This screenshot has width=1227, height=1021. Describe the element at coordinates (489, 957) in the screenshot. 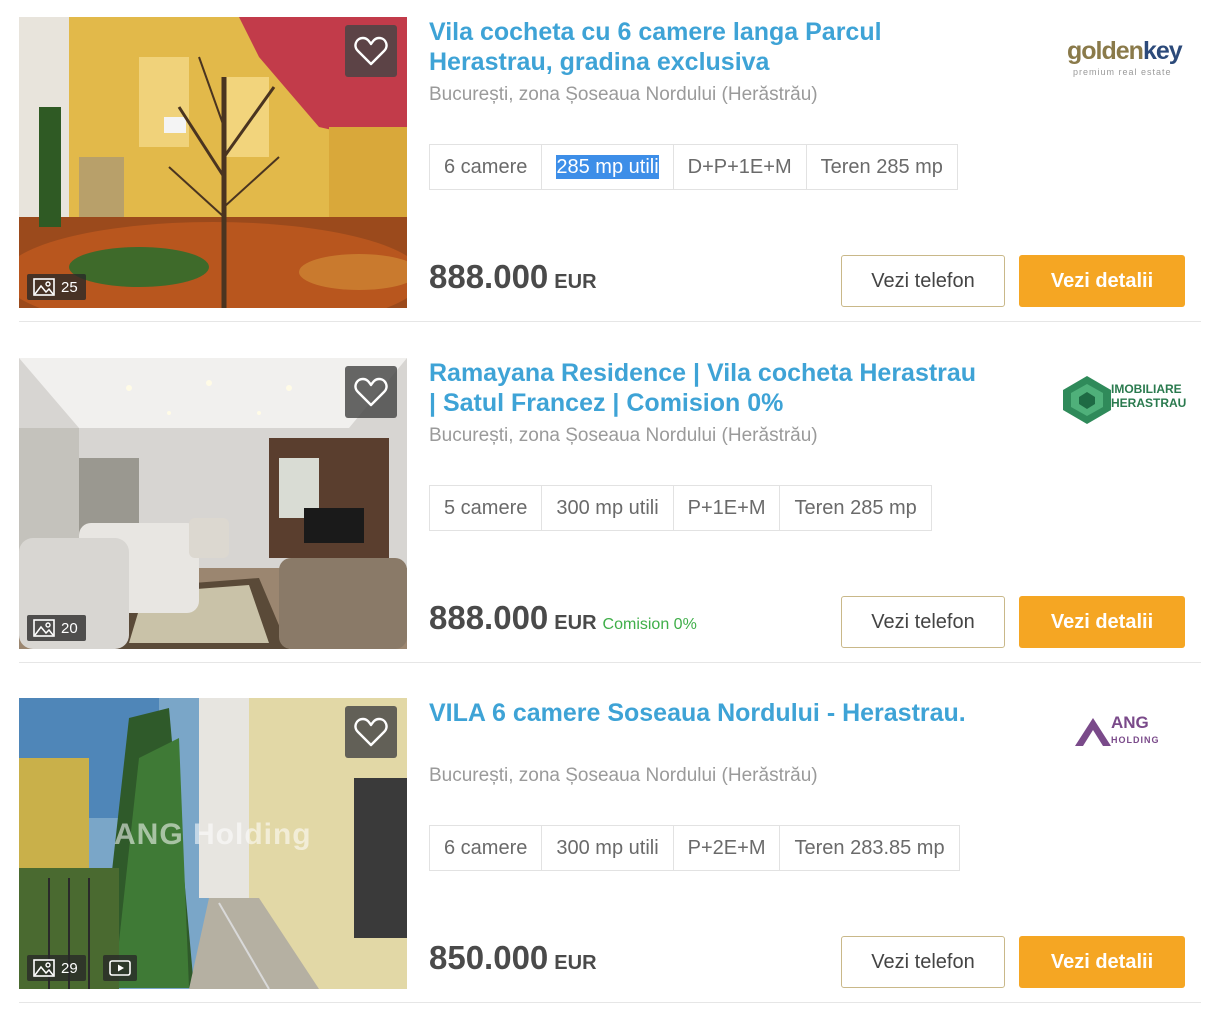

I see `price-amount: 850.000` at that location.